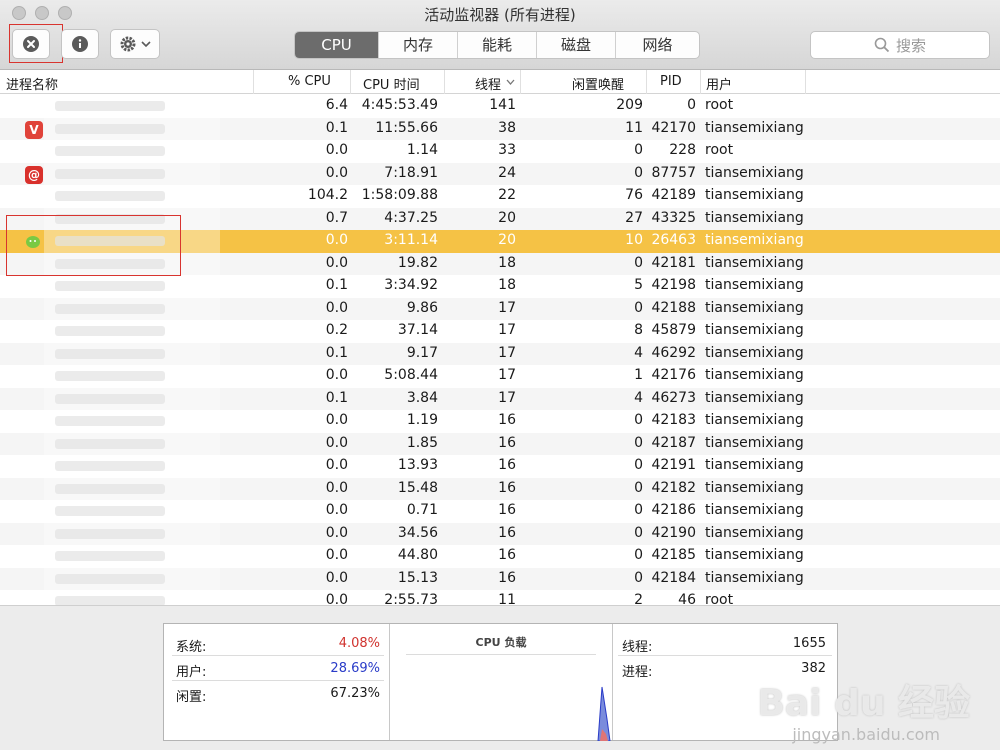  Describe the element at coordinates (687, 598) in the screenshot. I see `pid-cell: 46` at that location.